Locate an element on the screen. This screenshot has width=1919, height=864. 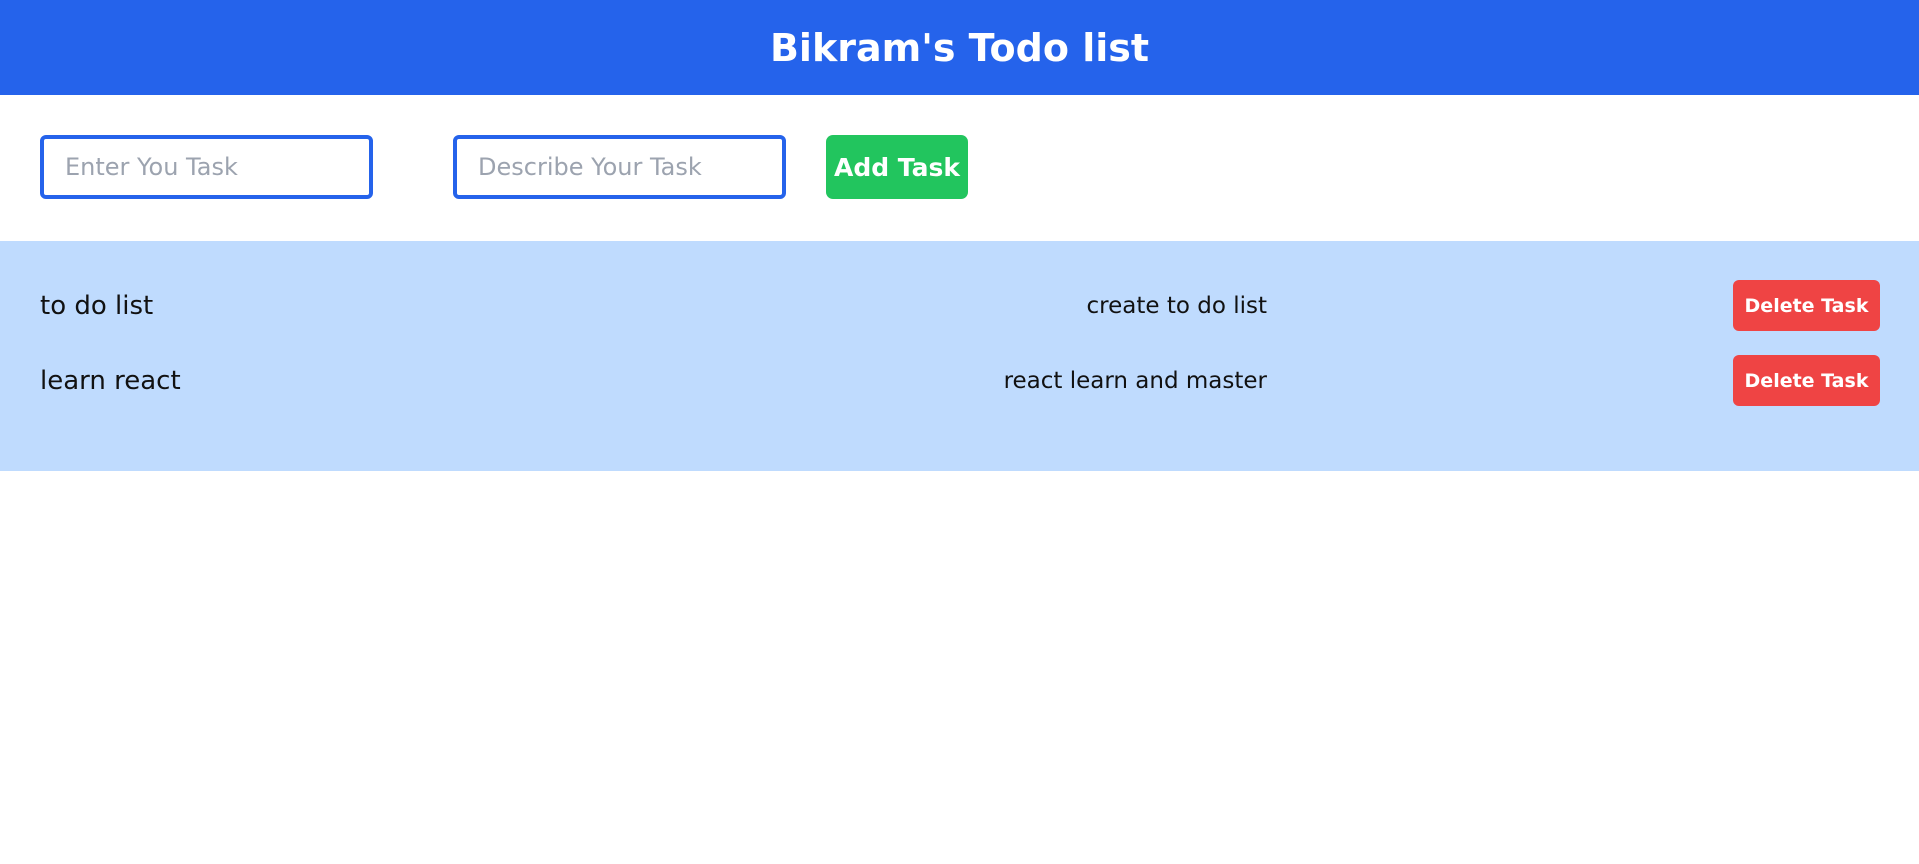
page-title: Bikram's Todo list is located at coordinates (959, 47).